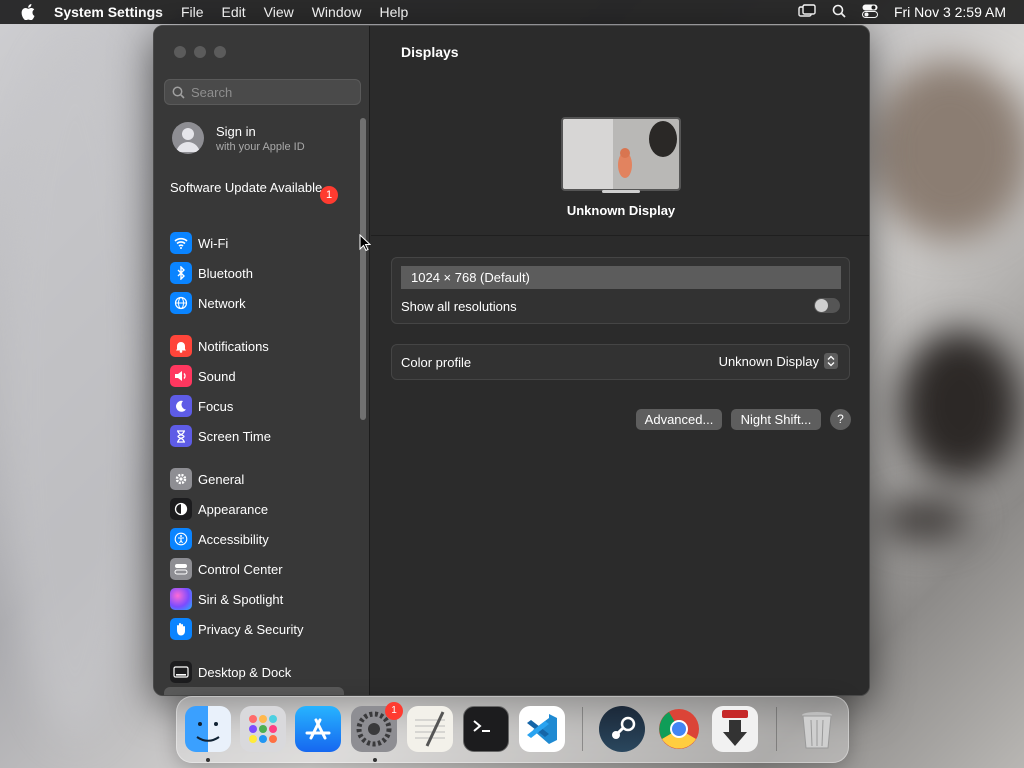  Describe the element at coordinates (181, 479) in the screenshot. I see `gear-icon` at that location.